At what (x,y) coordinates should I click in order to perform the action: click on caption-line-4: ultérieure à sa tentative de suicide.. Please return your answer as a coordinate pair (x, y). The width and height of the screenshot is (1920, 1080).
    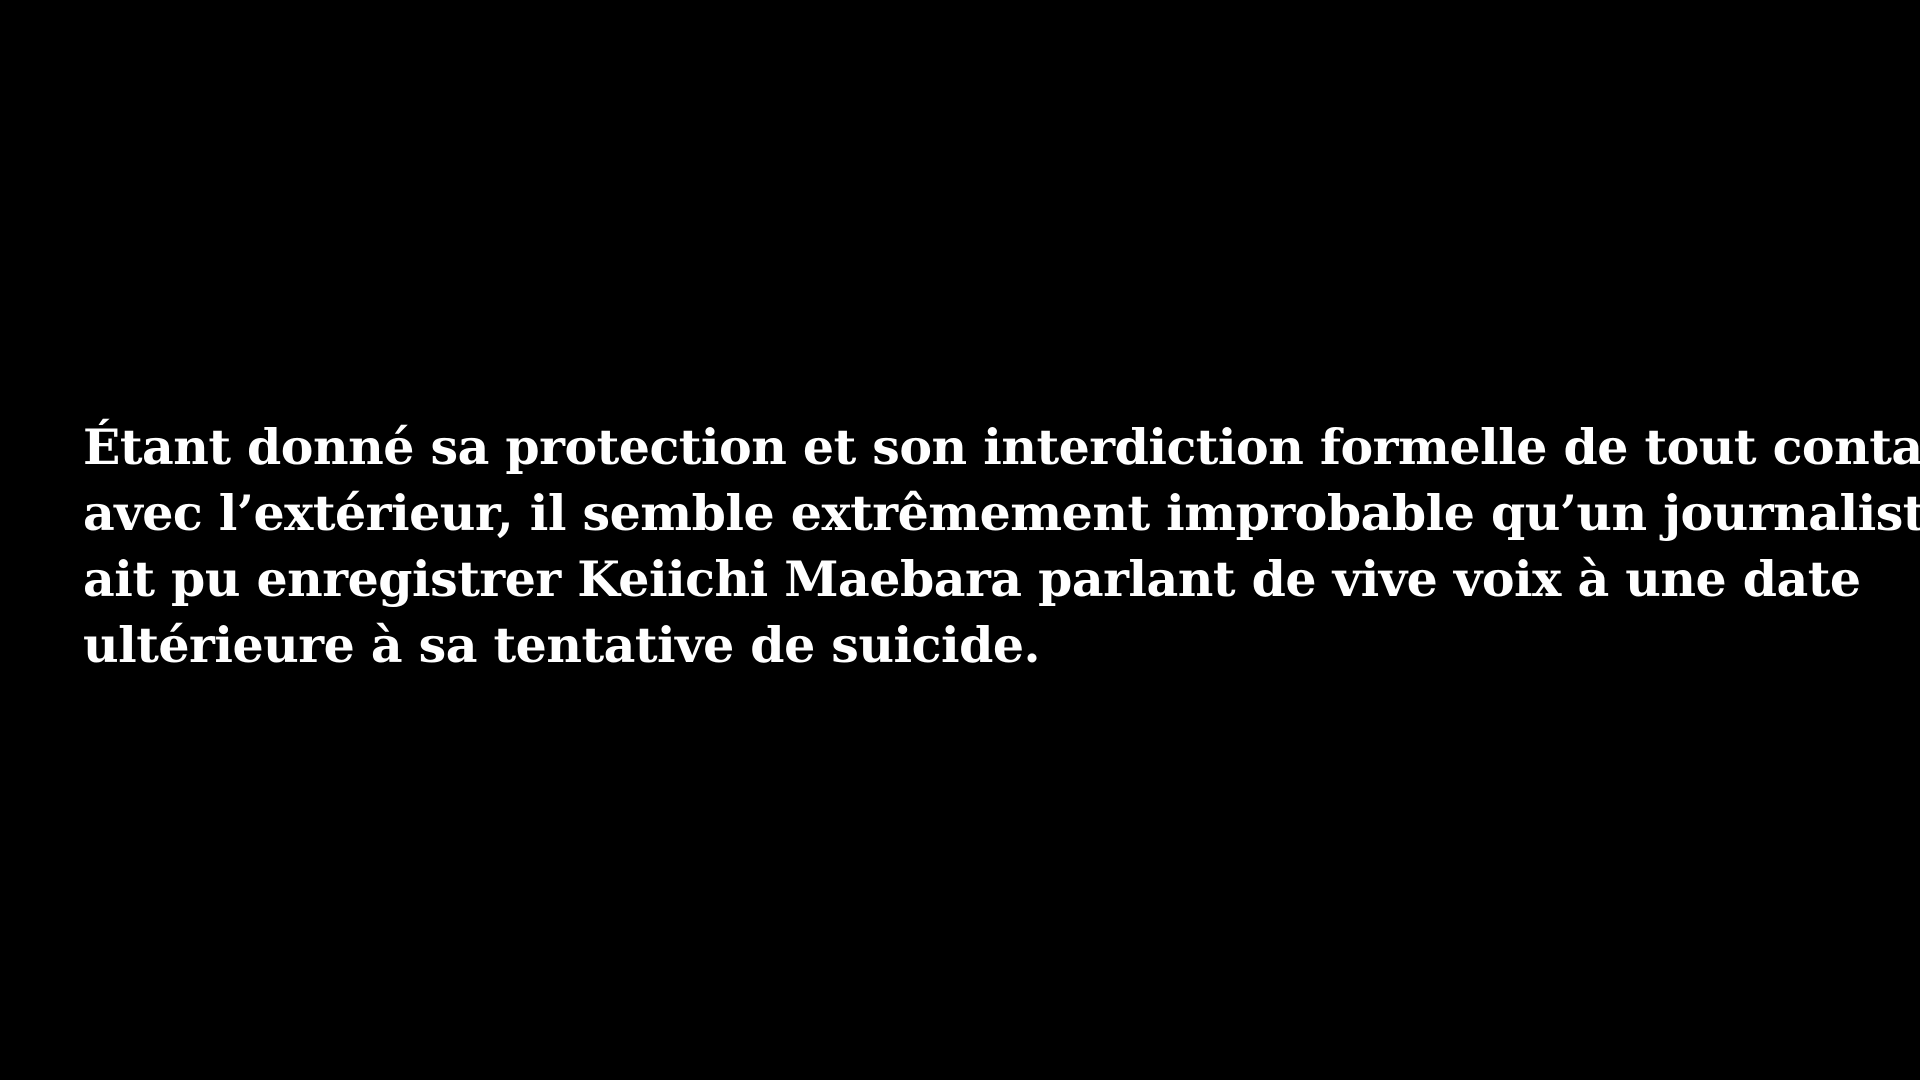
    Looking at the image, I should click on (562, 645).